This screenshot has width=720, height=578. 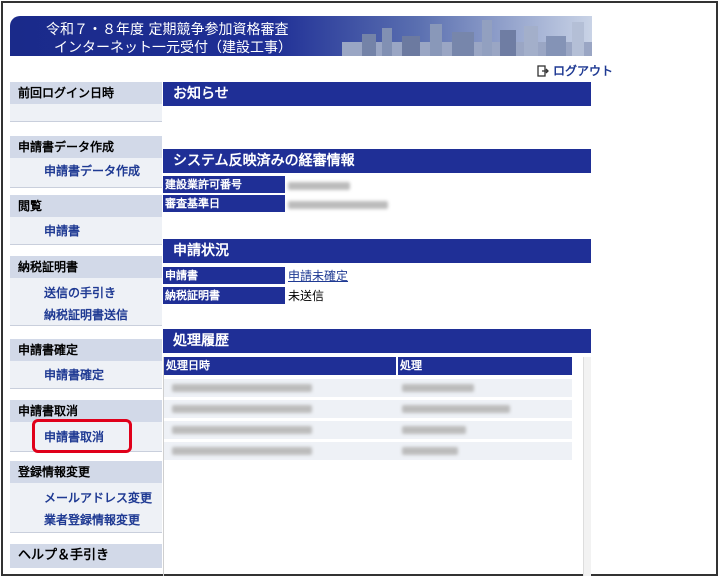 What do you see at coordinates (86, 129) in the screenshot?
I see `sidebar-gap` at bounding box center [86, 129].